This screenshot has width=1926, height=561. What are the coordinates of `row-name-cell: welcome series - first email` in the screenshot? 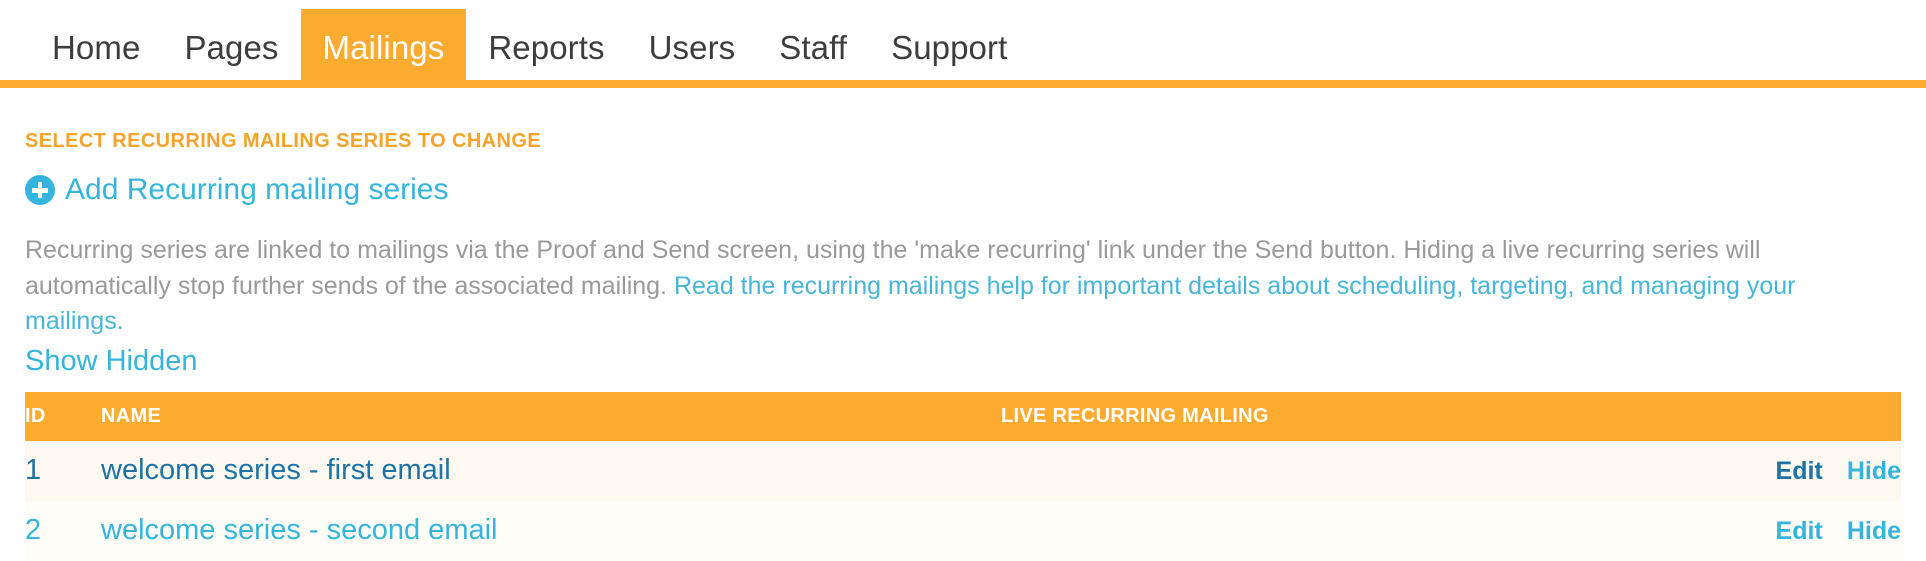 It's located at (551, 471).